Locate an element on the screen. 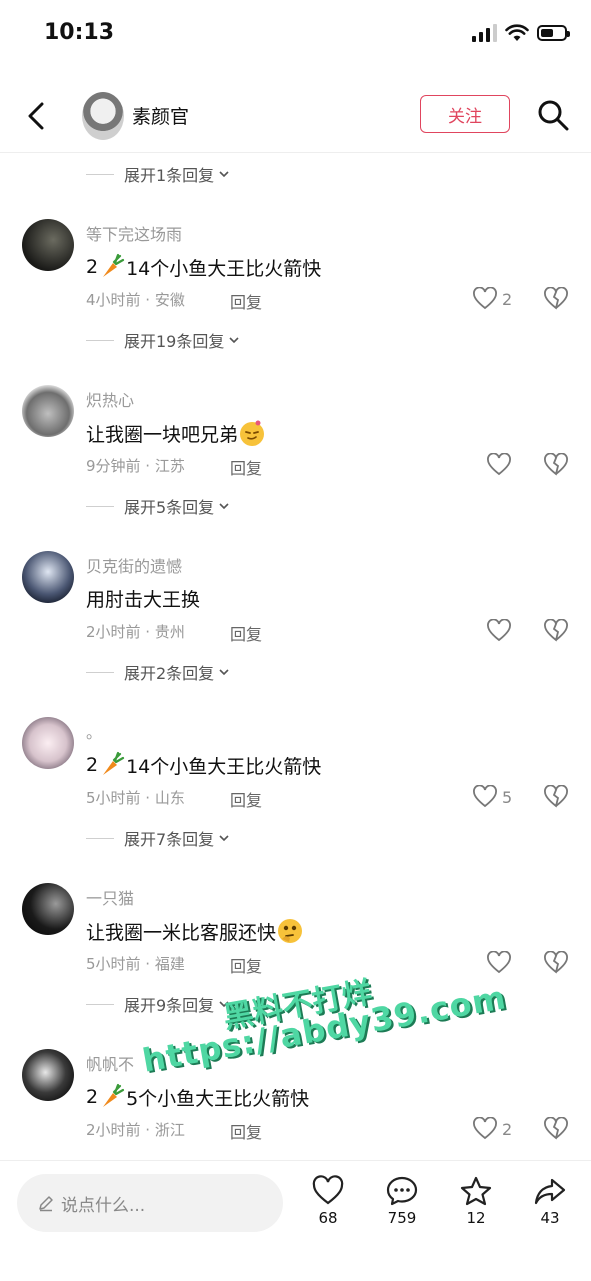 This screenshot has height=1281, width=591. comment-username: 。 is located at coordinates (94, 731).